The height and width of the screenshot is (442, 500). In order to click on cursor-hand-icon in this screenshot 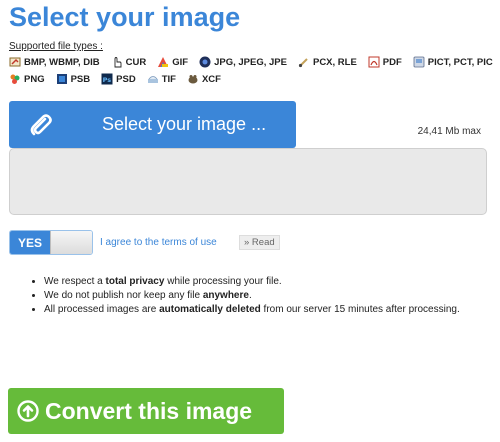, I will do `click(118, 62)`.